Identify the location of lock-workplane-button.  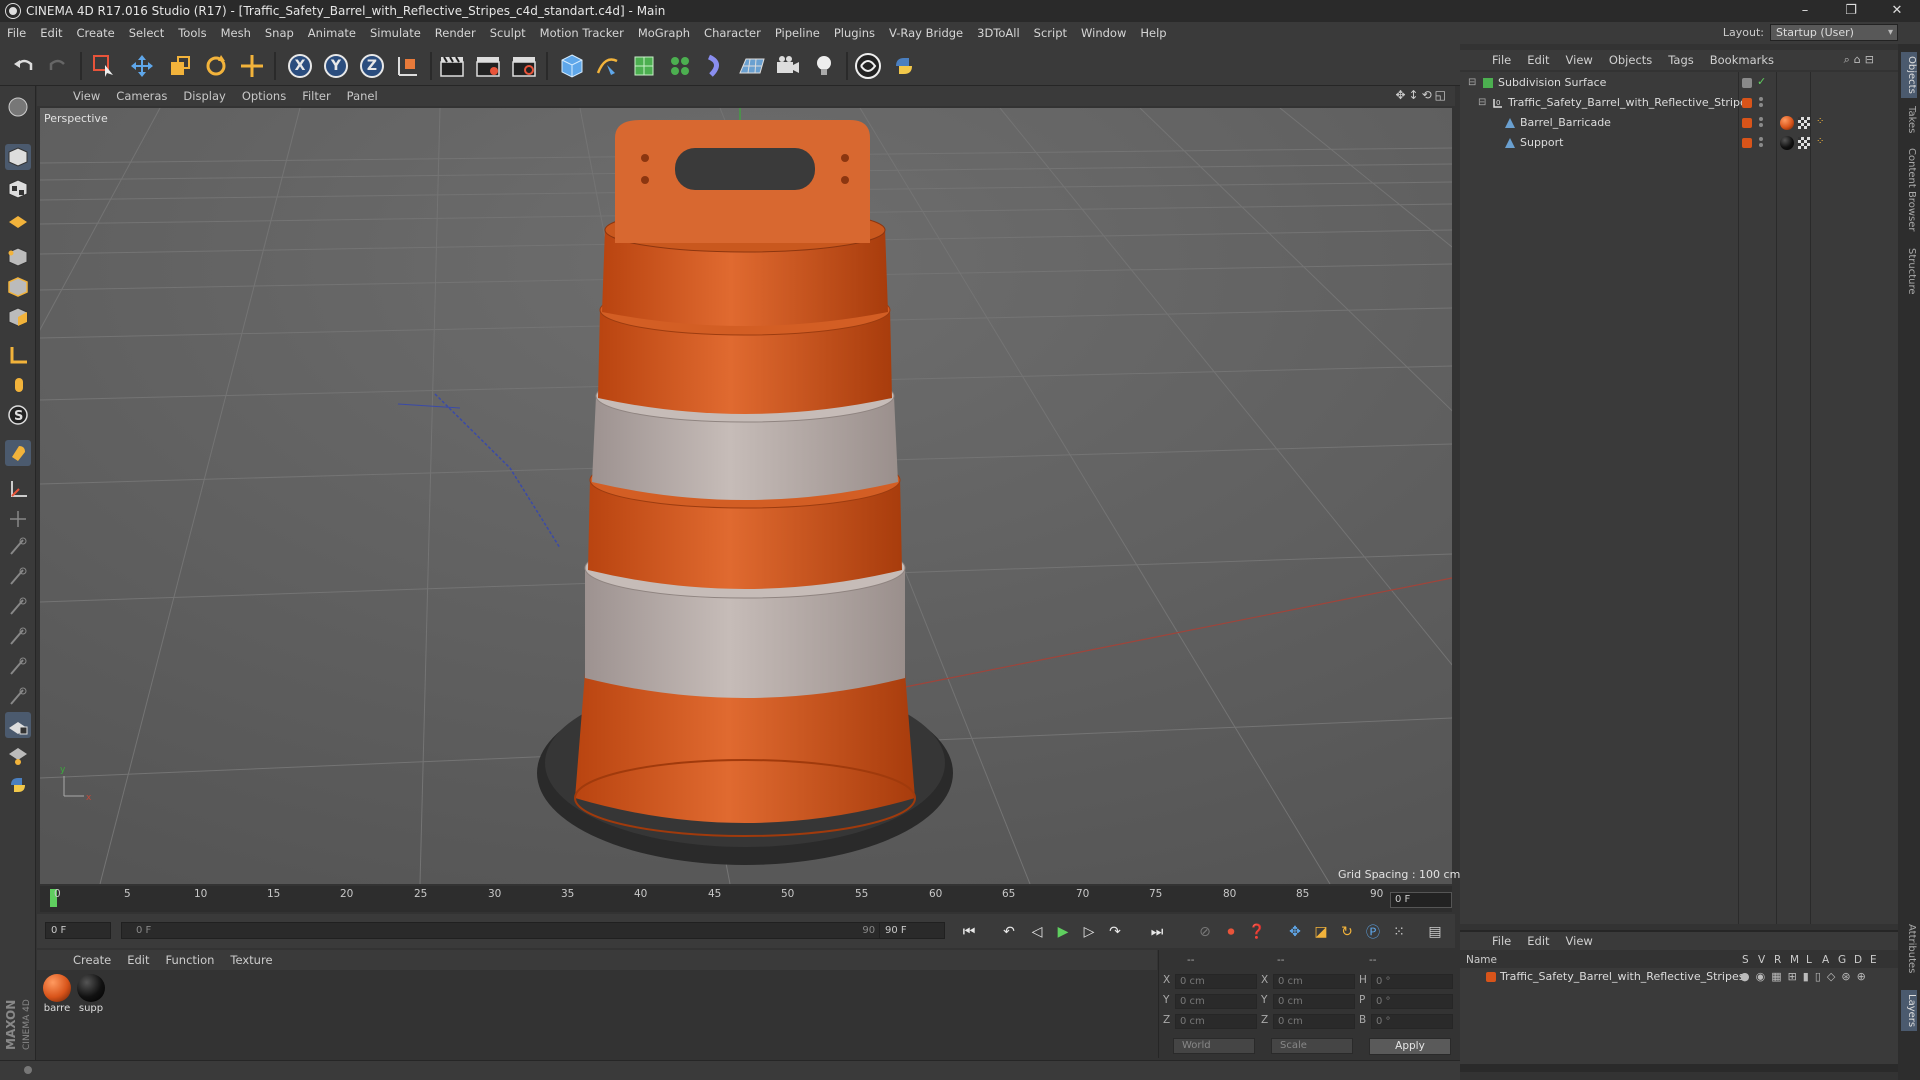
(18, 519).